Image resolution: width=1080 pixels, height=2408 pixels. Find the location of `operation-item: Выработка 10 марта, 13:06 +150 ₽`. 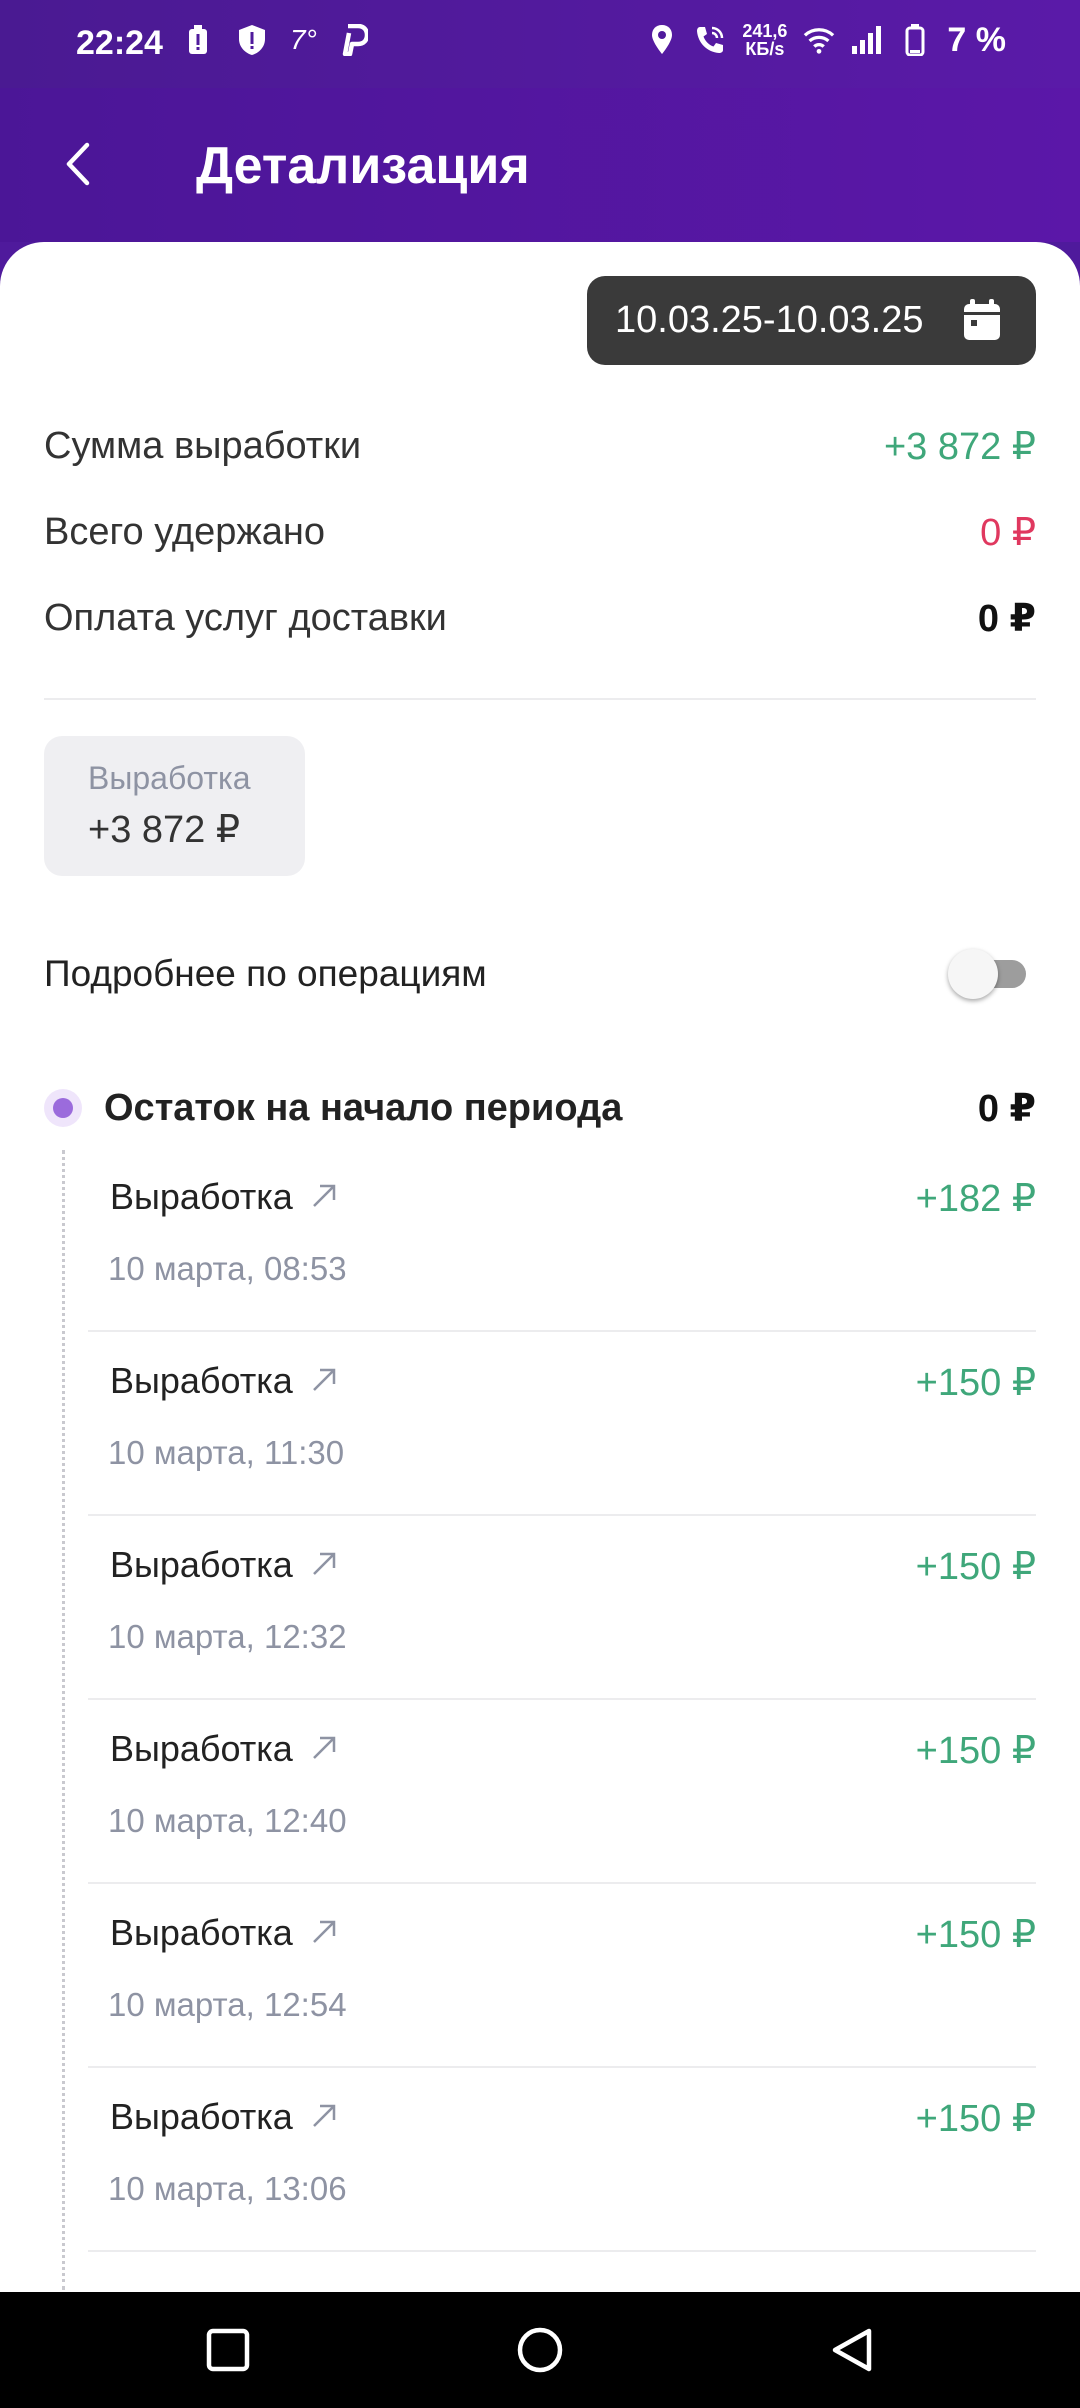

operation-item: Выработка 10 марта, 13:06 +150 ₽ is located at coordinates (562, 2159).